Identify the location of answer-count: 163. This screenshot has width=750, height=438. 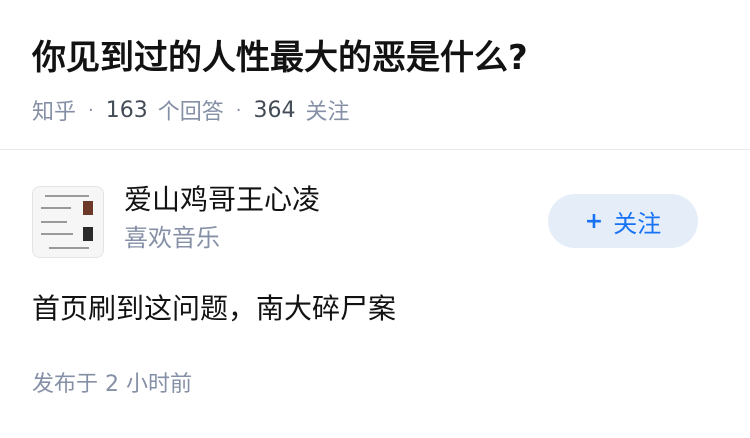
(126, 110).